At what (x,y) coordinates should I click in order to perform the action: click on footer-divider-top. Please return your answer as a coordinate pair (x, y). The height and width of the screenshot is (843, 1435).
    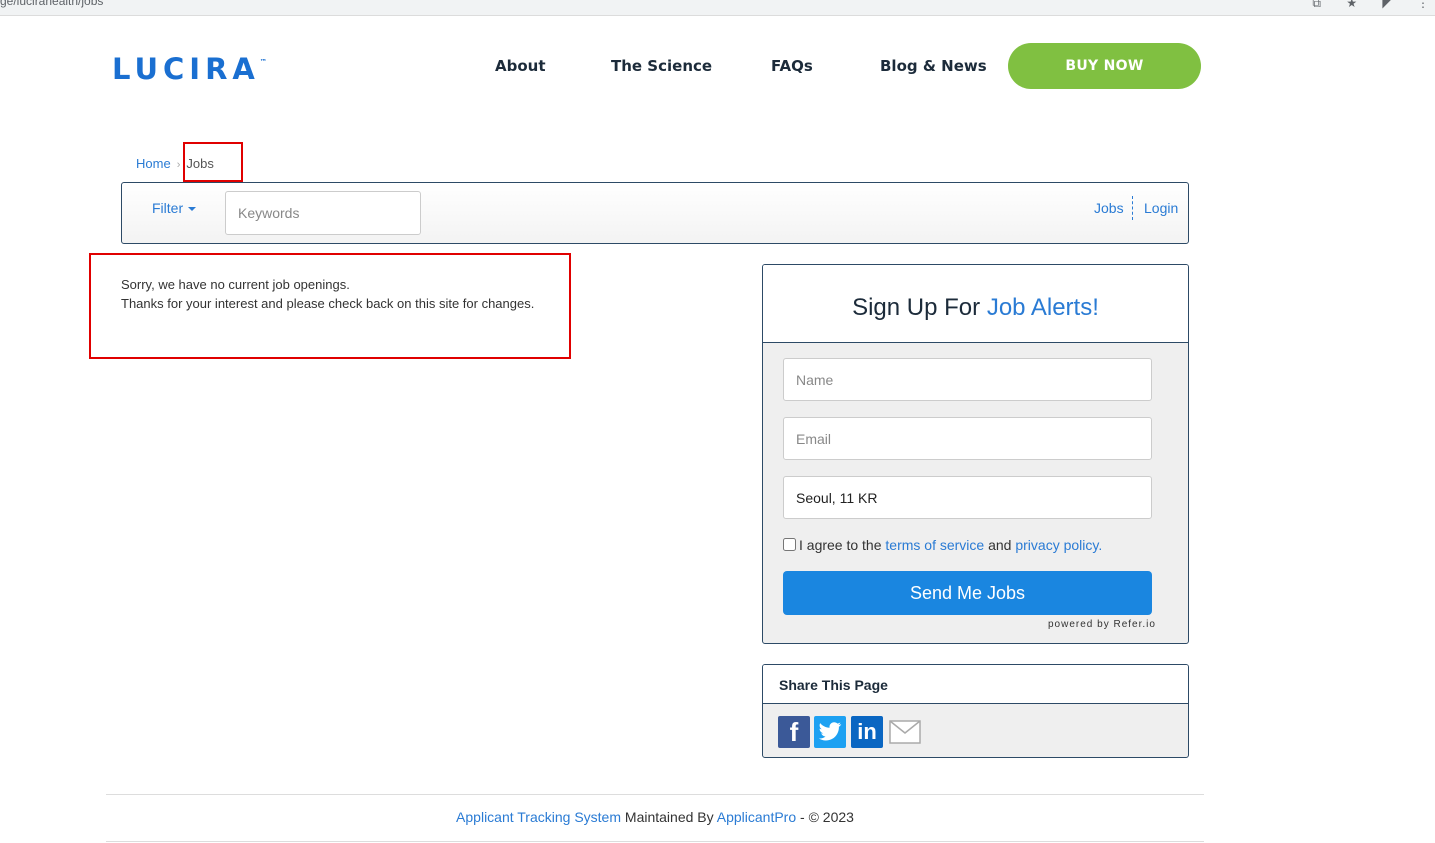
    Looking at the image, I should click on (655, 794).